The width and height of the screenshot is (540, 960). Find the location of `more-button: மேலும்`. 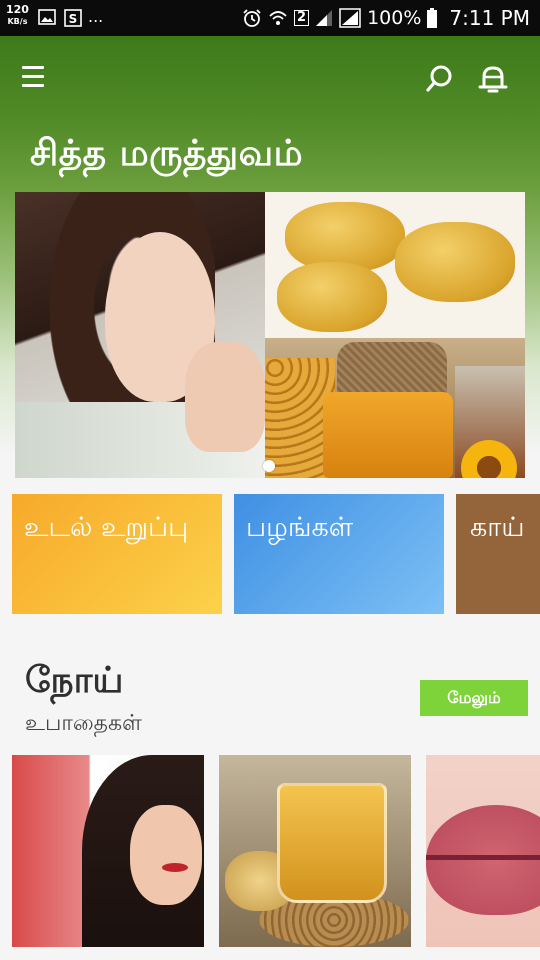

more-button: மேலும் is located at coordinates (474, 698).